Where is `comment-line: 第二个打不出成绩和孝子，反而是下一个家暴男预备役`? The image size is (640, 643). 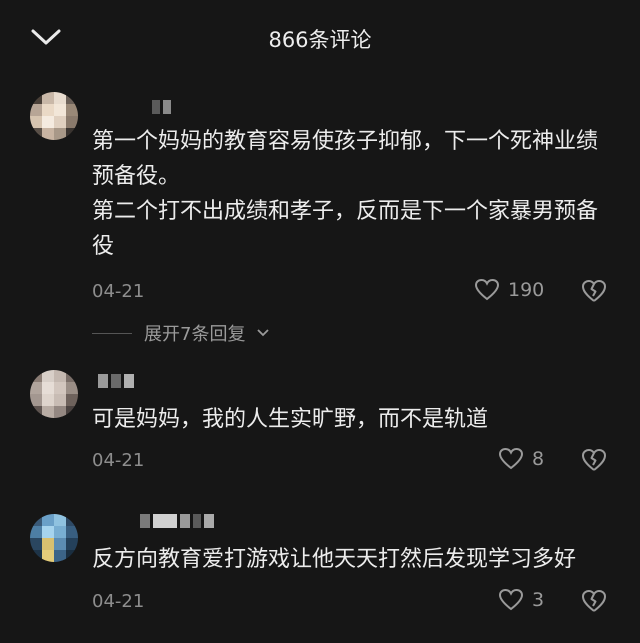 comment-line: 第二个打不出成绩和孝子，反而是下一个家暴男预备役 is located at coordinates (345, 229).